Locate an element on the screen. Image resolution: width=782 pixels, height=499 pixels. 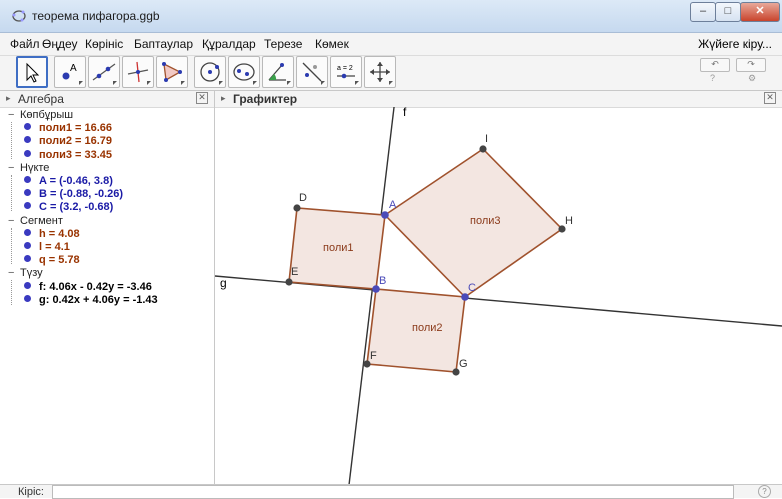
conic-tool-button is located at coordinates (244, 72).